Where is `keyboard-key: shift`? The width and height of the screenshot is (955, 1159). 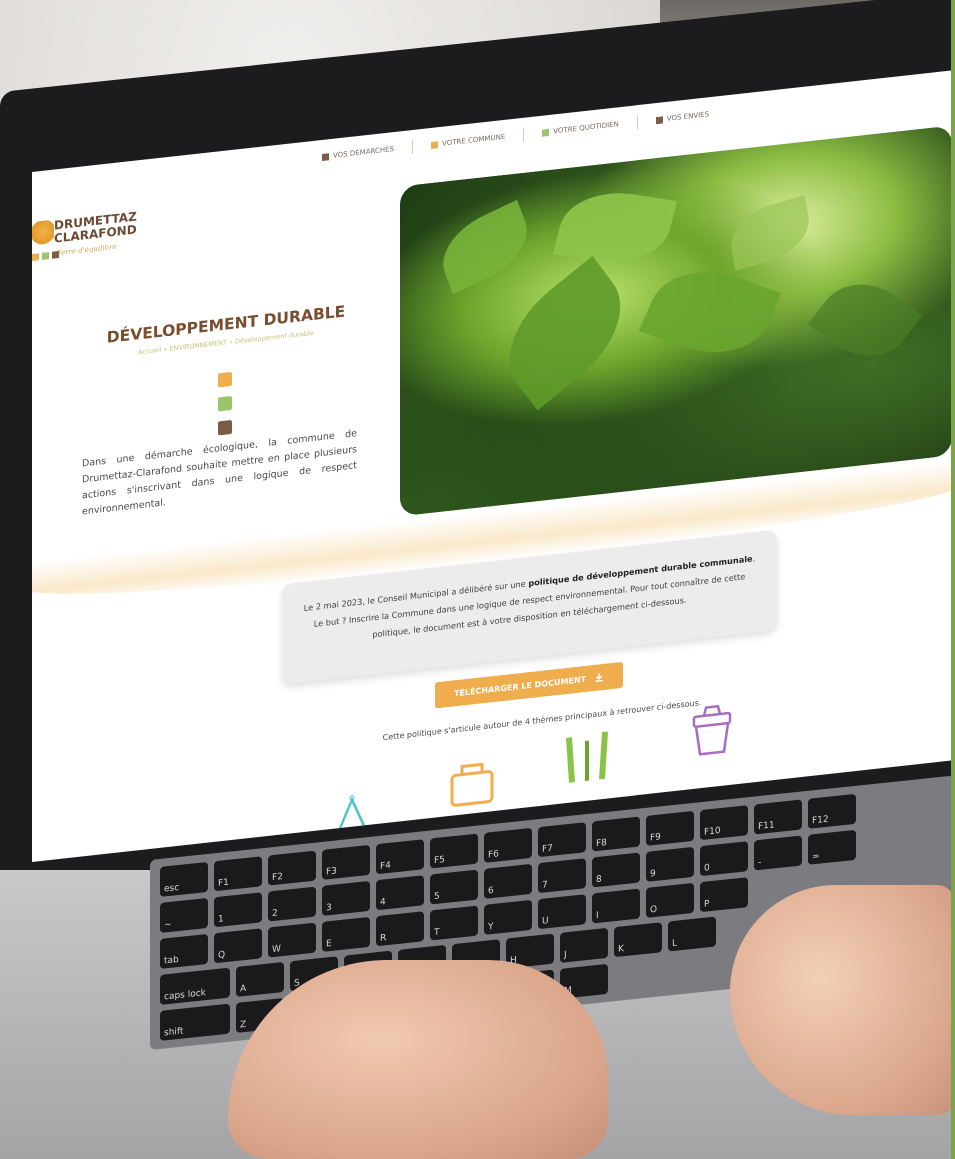 keyboard-key: shift is located at coordinates (195, 1022).